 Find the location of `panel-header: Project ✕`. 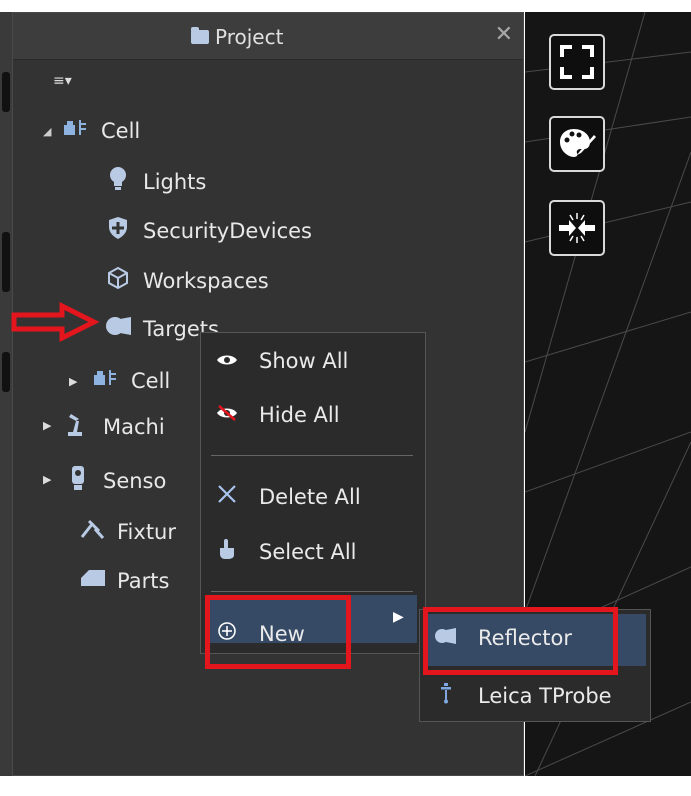

panel-header: Project ✕ is located at coordinates (268, 36).